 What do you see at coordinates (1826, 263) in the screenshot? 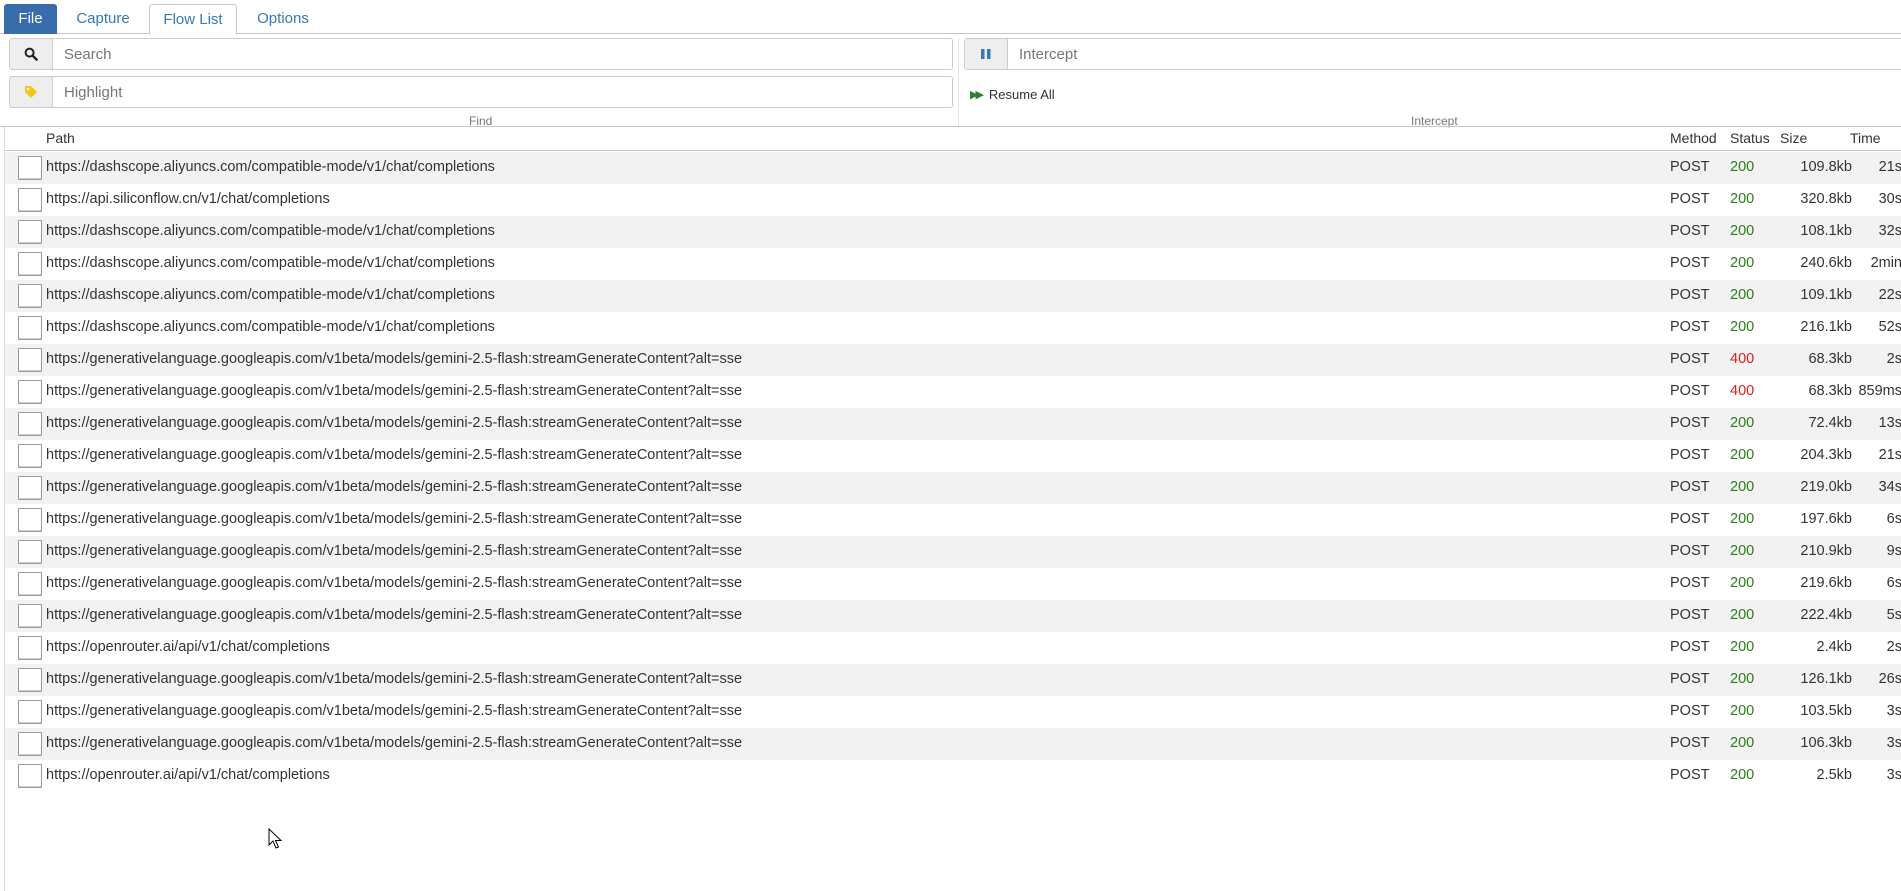
I see `cell-size: 240.6kb` at bounding box center [1826, 263].